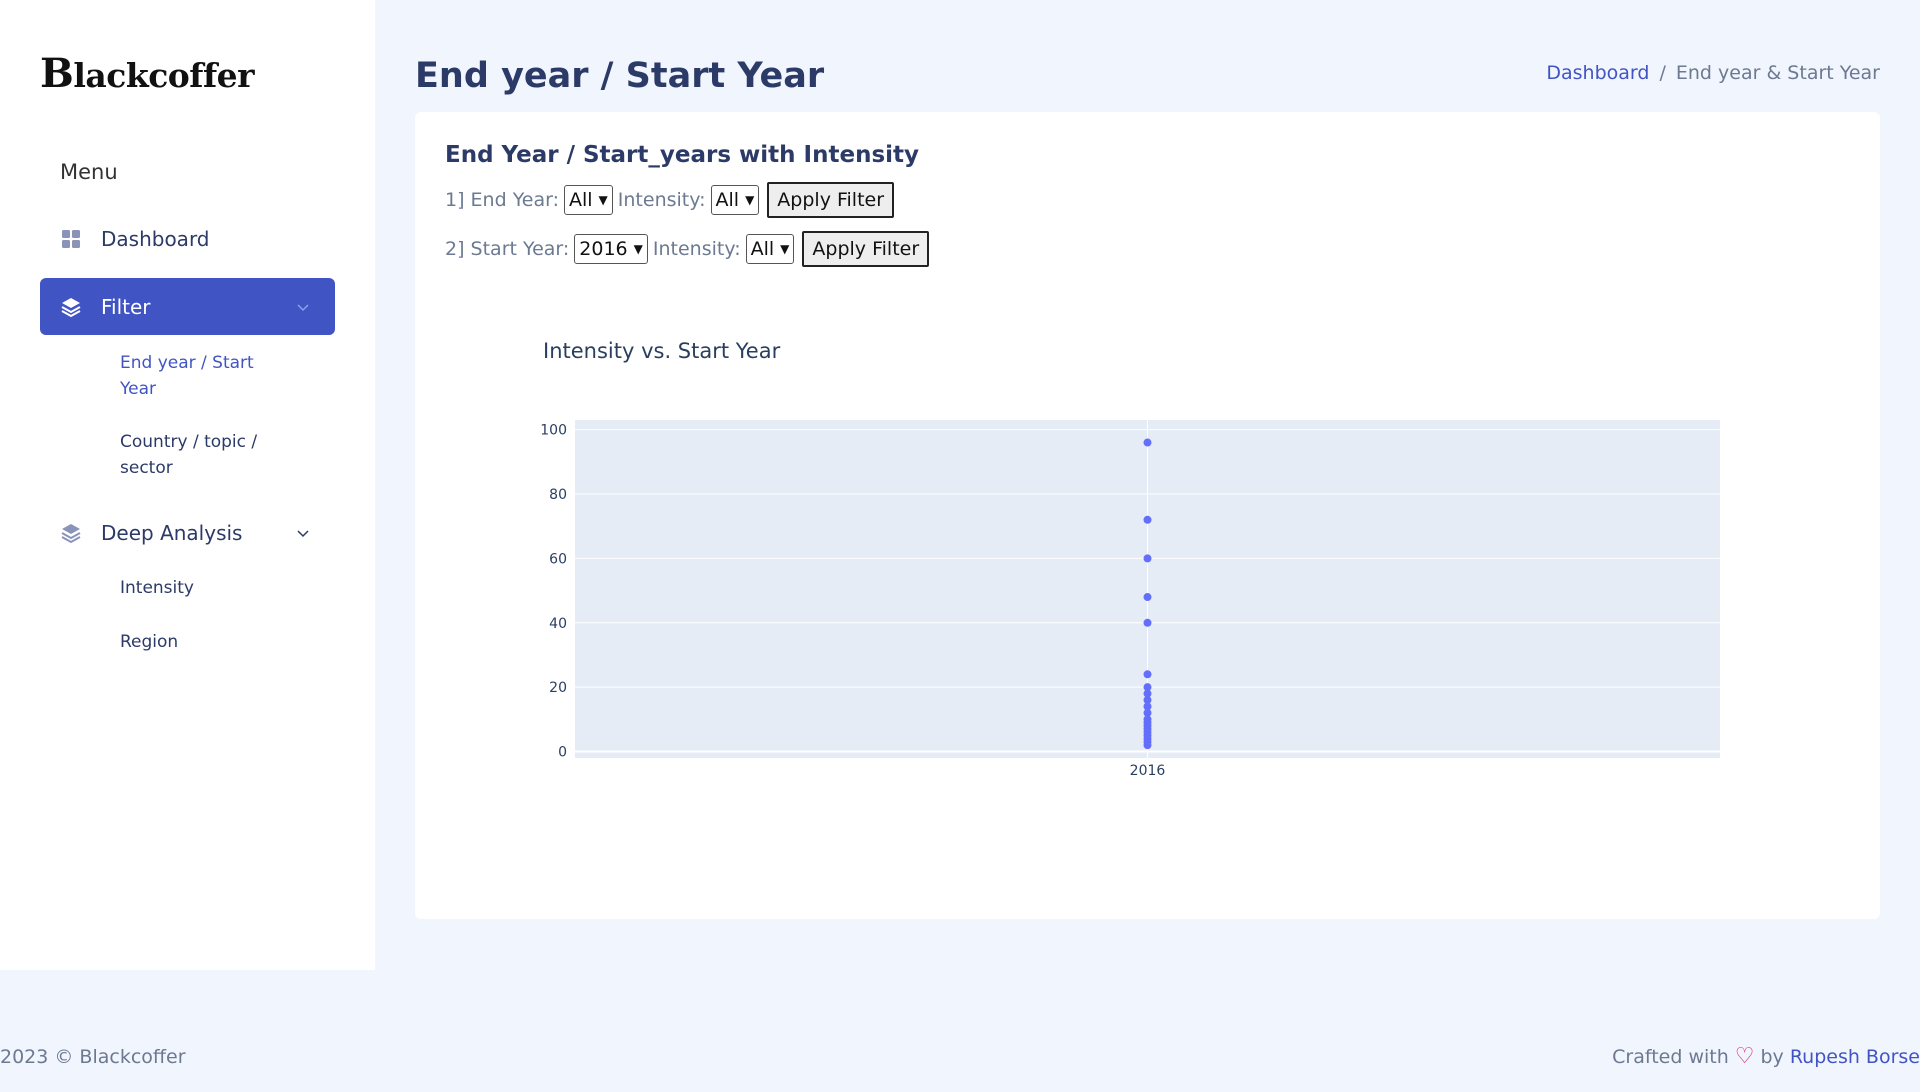 Image resolution: width=1920 pixels, height=1092 pixels. Describe the element at coordinates (172, 532) in the screenshot. I see `sidebar-item-label: Deep Analysis` at that location.